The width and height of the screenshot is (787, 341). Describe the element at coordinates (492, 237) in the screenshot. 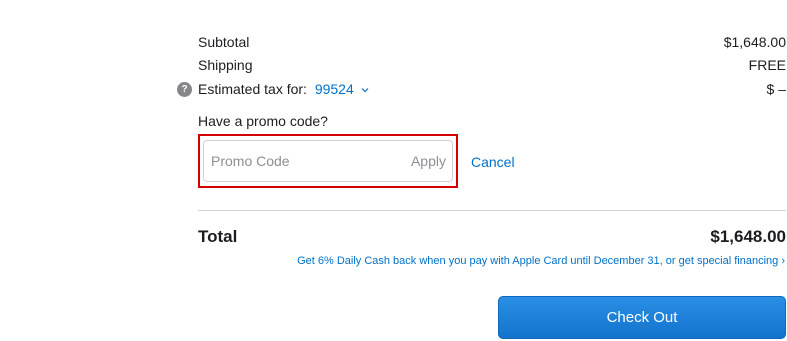

I see `total-row: Total $1,648.00` at that location.